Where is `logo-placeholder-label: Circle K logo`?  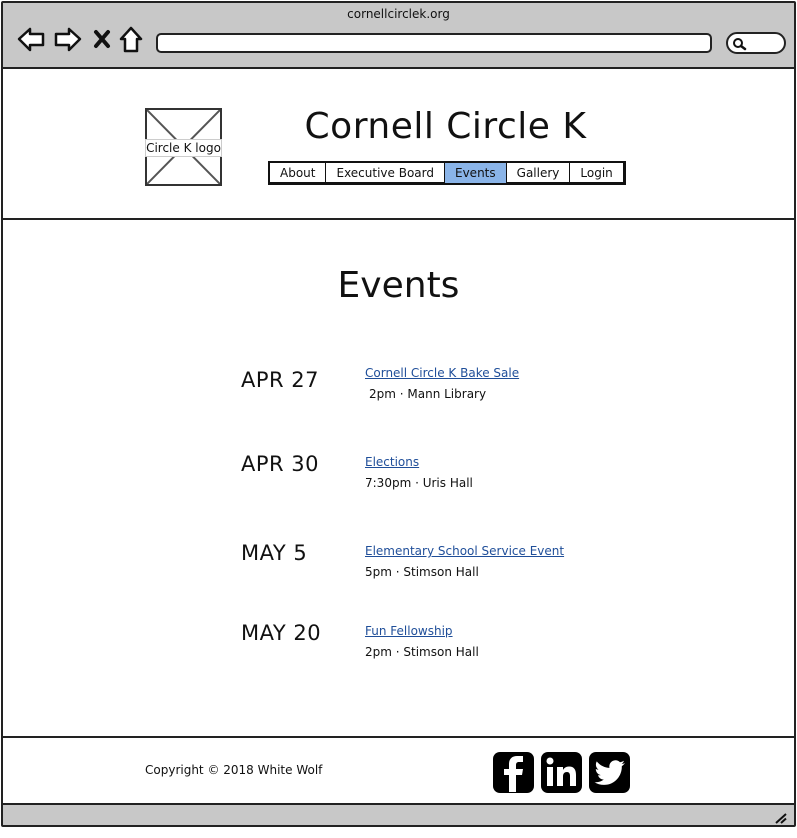
logo-placeholder-label: Circle K logo is located at coordinates (183, 148).